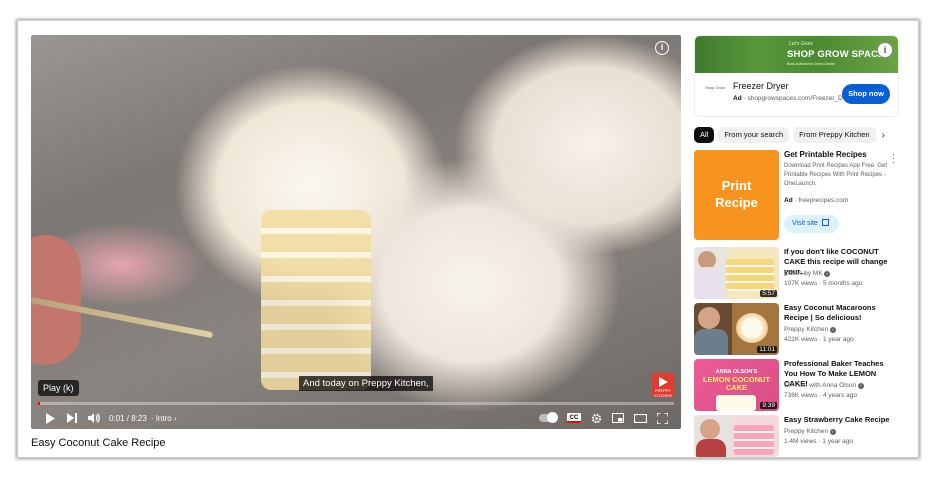 The height and width of the screenshot is (479, 936). I want to click on video-thumbnail: 5:57, so click(736, 273).